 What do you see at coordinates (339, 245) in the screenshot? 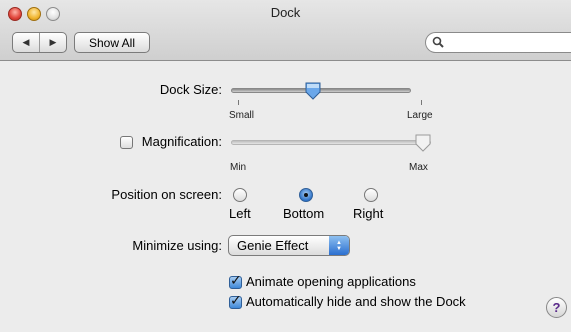
I see `popup-arrows-icon: ▲ ▼` at bounding box center [339, 245].